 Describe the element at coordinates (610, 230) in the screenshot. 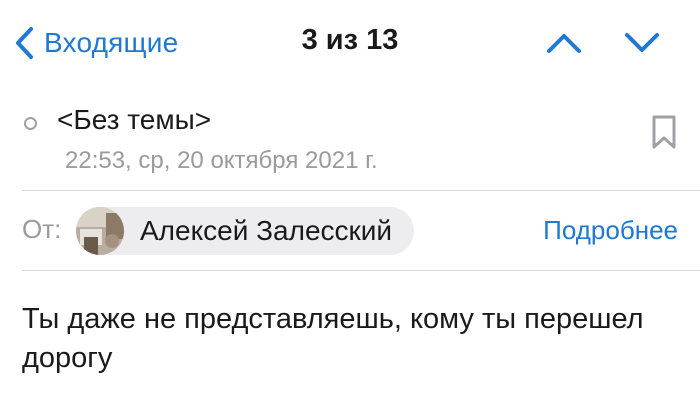

I see `details-link: Подробнее` at that location.